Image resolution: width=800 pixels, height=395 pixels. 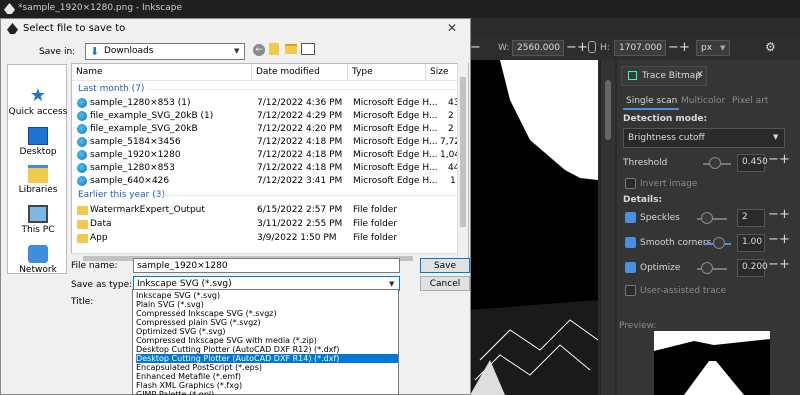 I want to click on smooth-corners-slider-knob, so click(x=719, y=243).